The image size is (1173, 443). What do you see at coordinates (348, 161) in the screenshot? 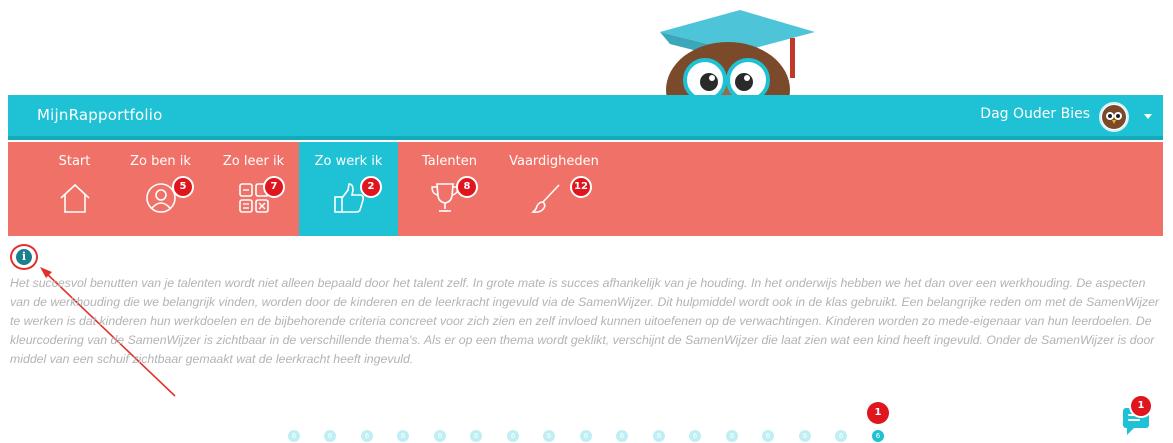
I see `nav-item-label: Zo werk ik` at bounding box center [348, 161].